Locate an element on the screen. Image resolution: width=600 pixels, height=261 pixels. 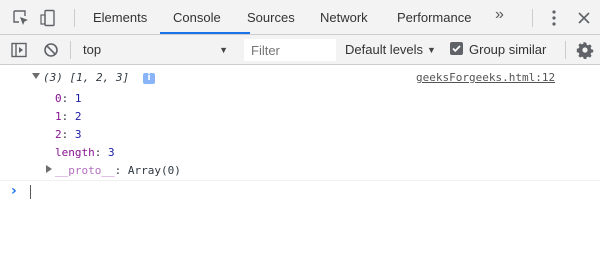
more-tabs-button: » is located at coordinates (499, 15).